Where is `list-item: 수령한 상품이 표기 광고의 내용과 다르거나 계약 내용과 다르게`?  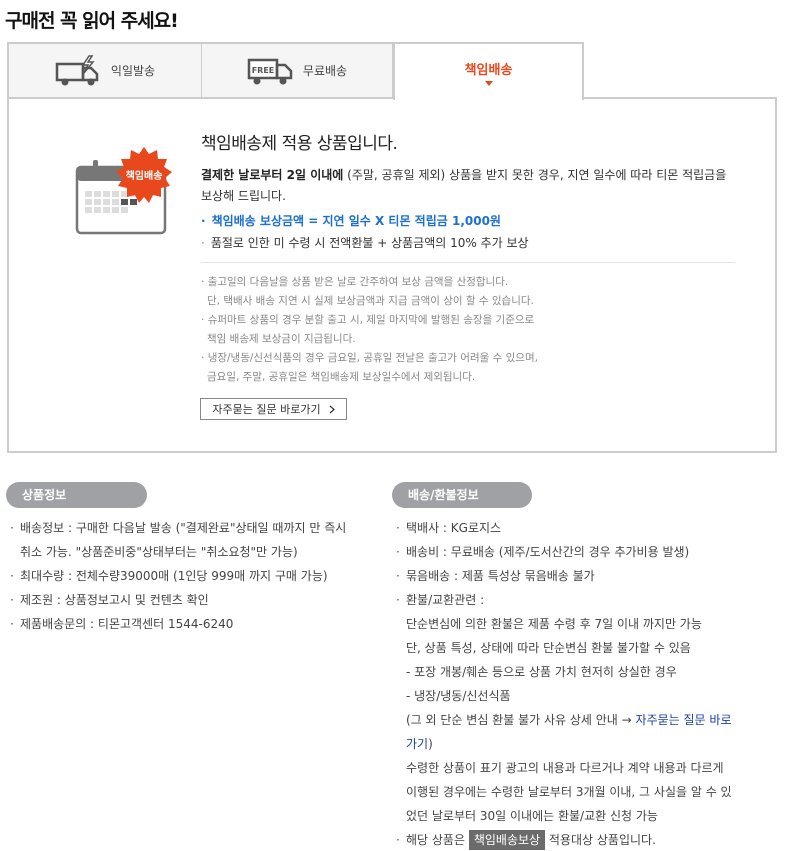 list-item: 수령한 상품이 표기 광고의 내용과 다르거나 계약 내용과 다르게 is located at coordinates (565, 768).